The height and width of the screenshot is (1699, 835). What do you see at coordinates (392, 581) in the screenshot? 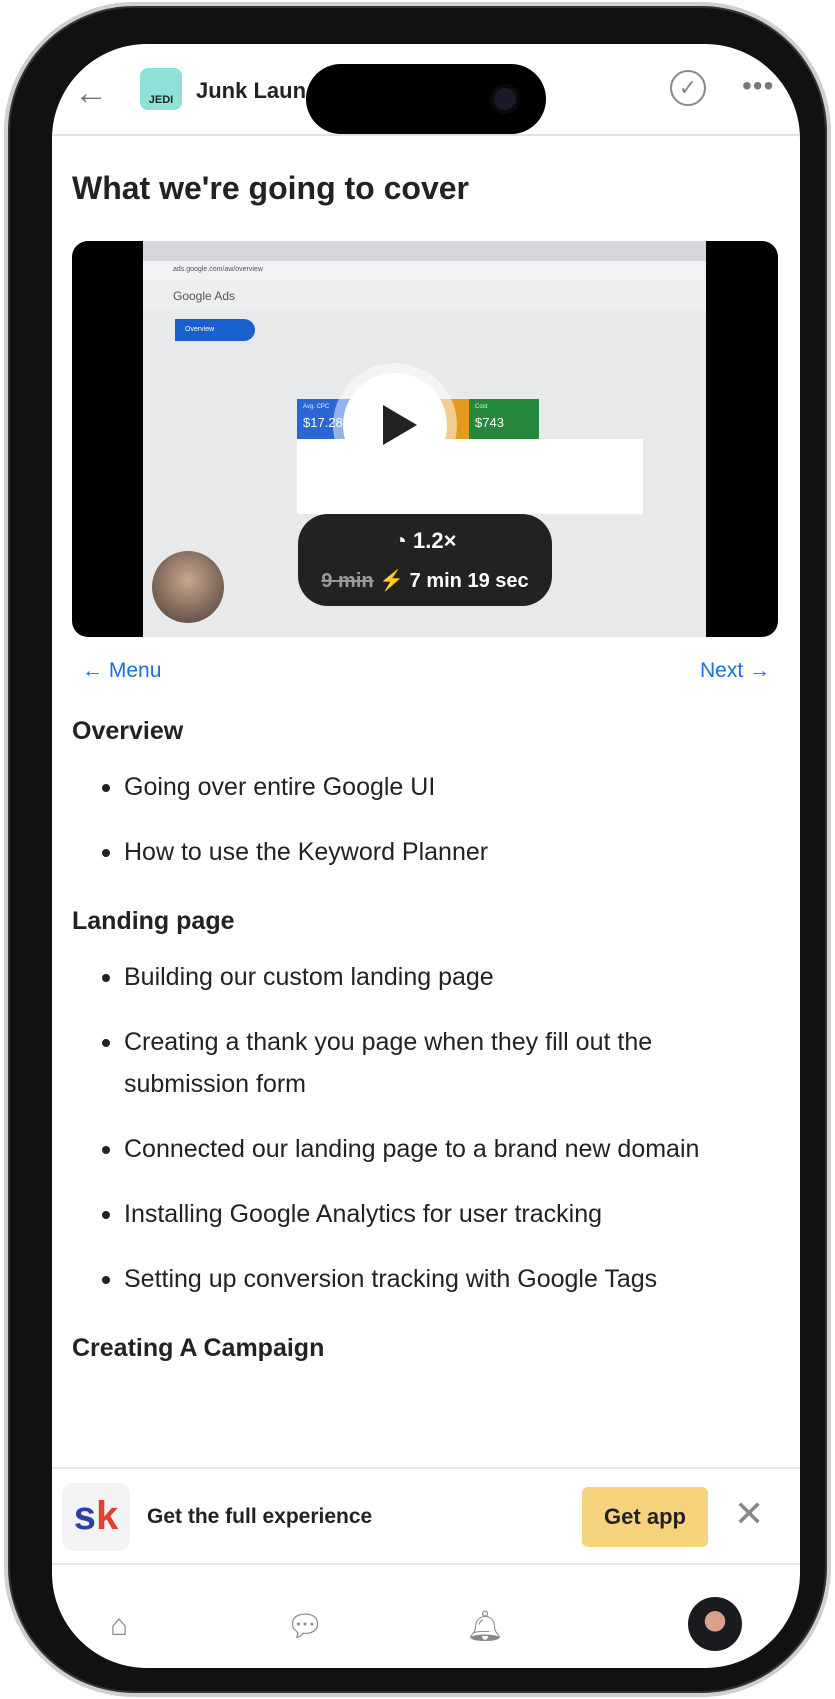
I see `lightning-icon: ⚡` at bounding box center [392, 581].